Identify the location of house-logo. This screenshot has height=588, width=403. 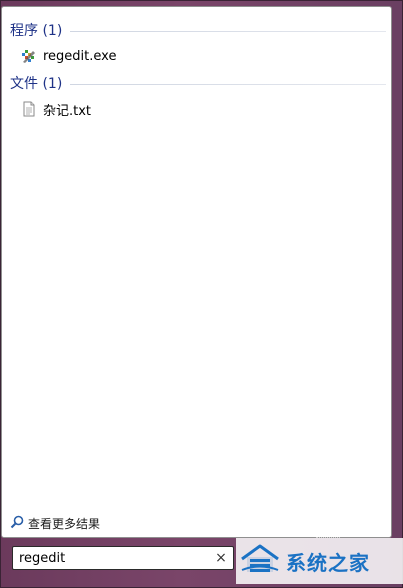
(260, 561).